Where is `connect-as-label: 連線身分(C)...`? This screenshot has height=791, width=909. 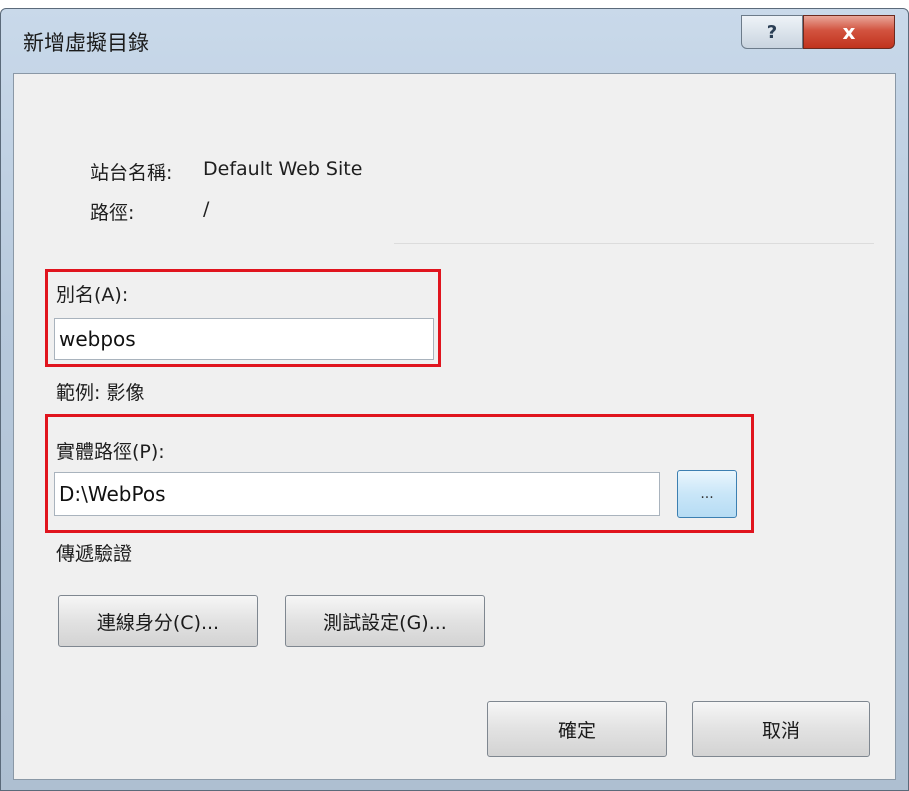 connect-as-label: 連線身分(C)... is located at coordinates (158, 622).